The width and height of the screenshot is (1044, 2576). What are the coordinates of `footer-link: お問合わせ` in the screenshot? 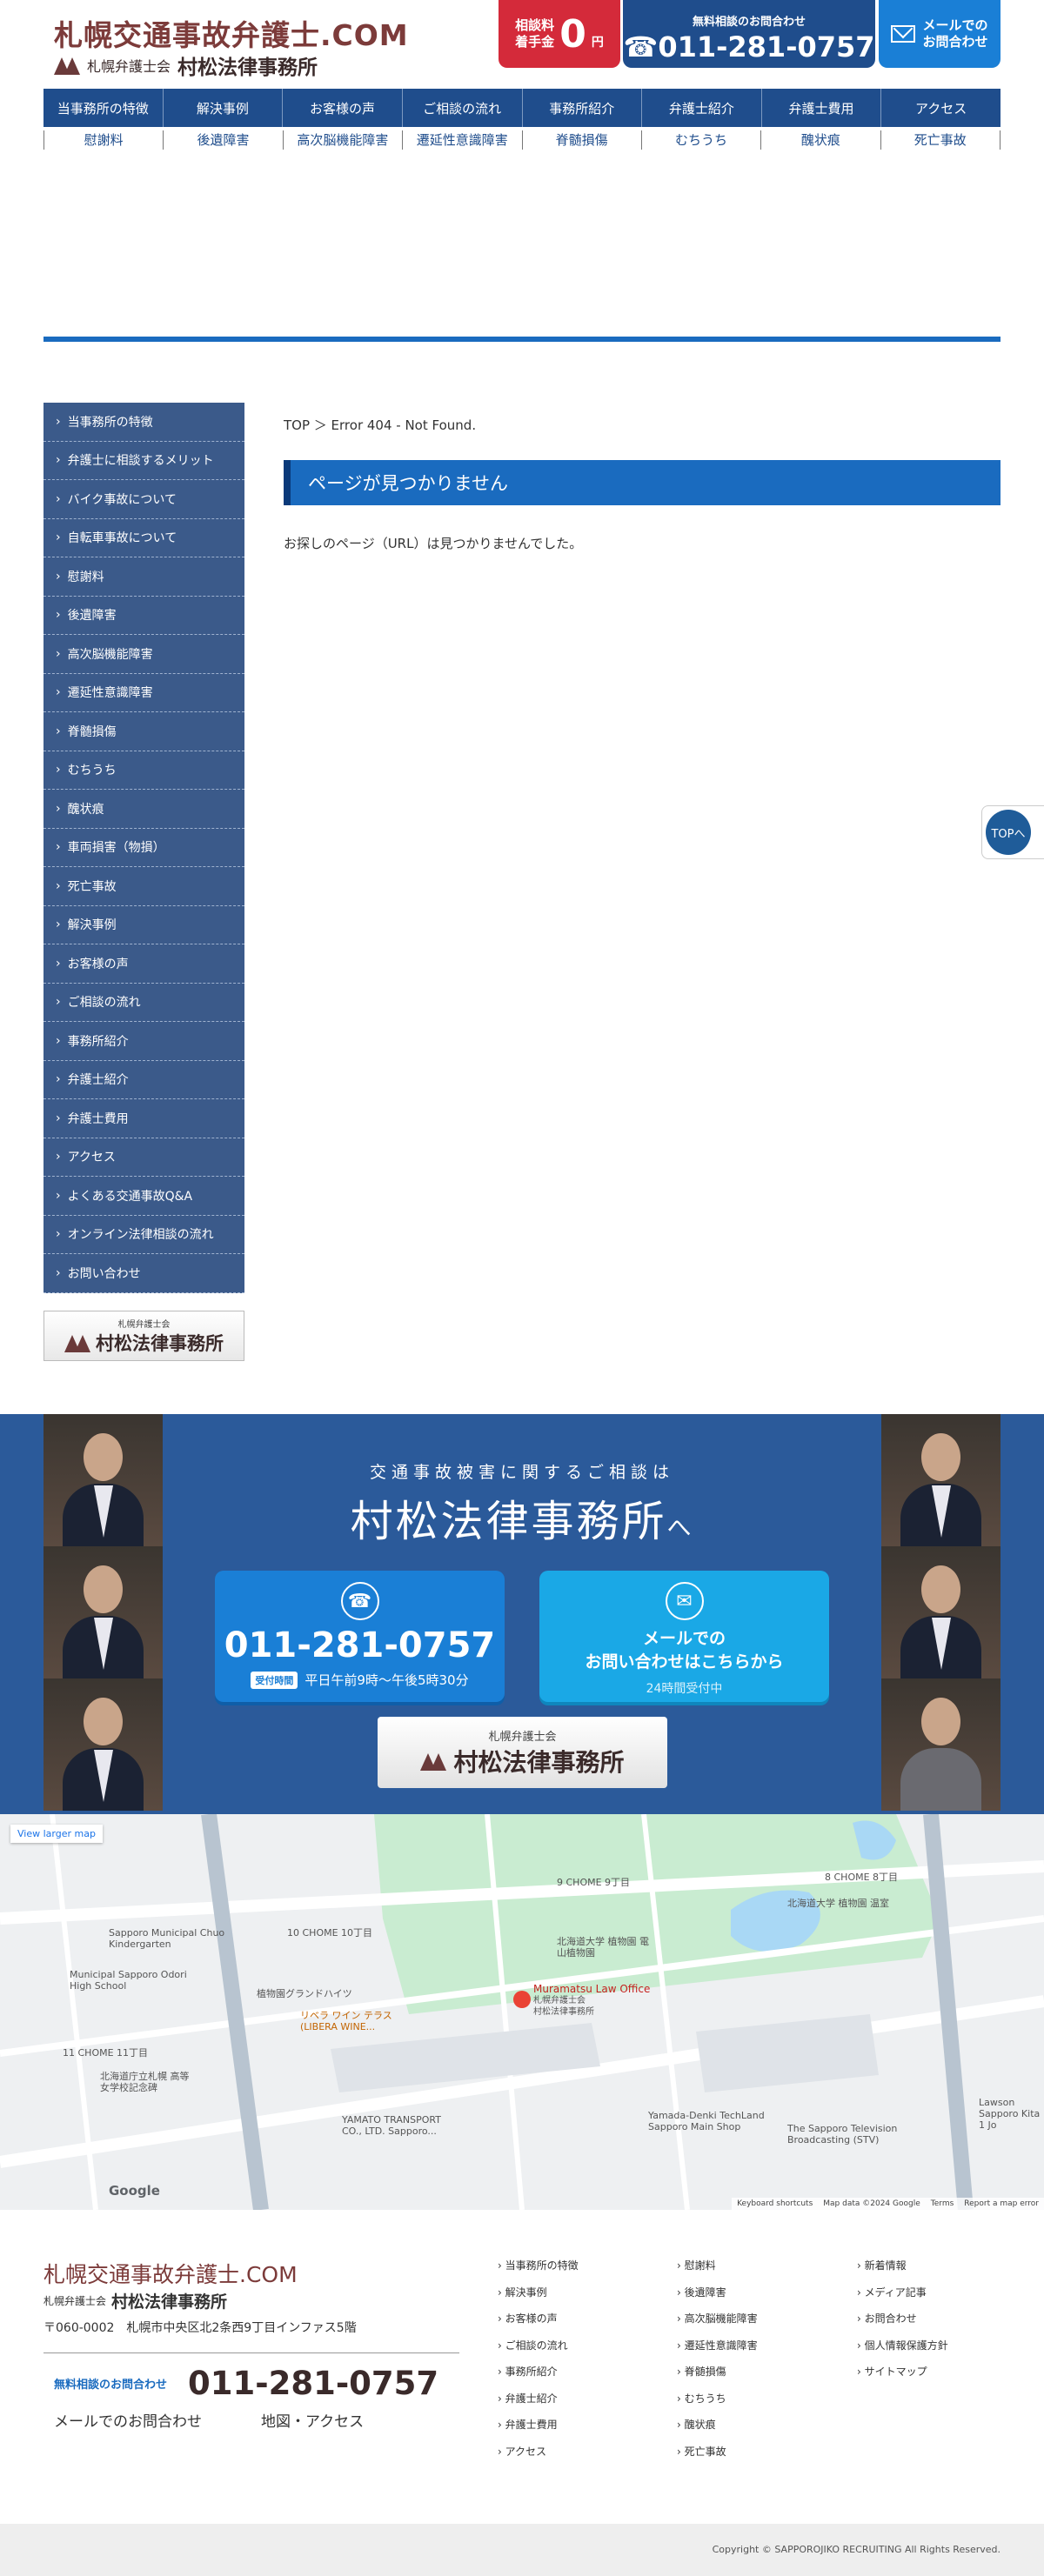 It's located at (902, 2324).